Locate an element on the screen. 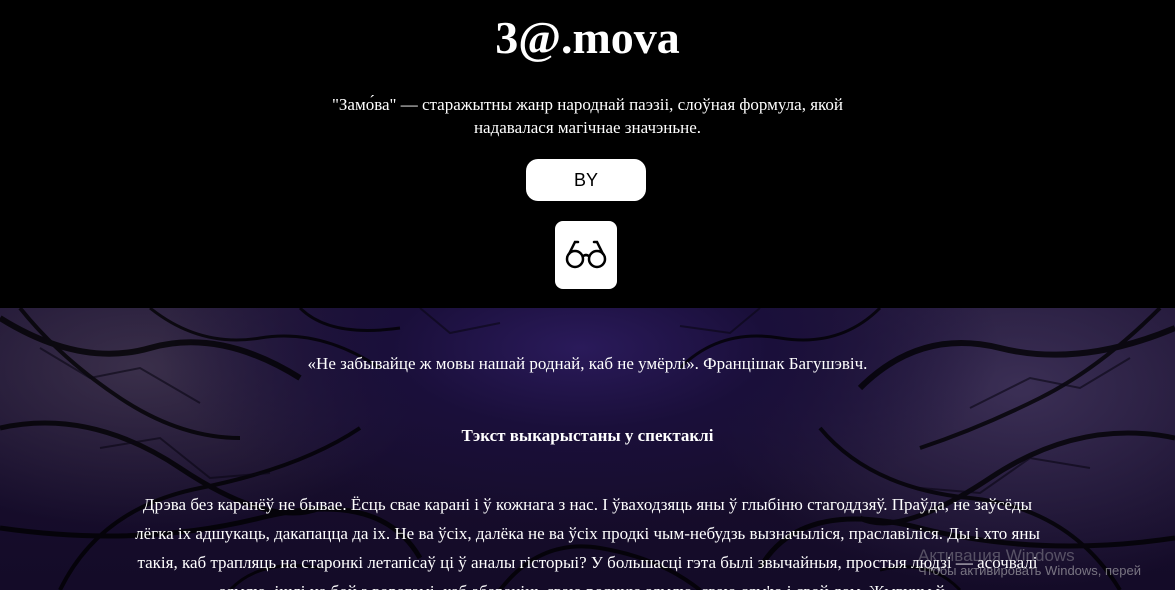 This screenshot has width=1175, height=590. windows-activation-watermark: Чтобы активировать Windows, перей is located at coordinates (1030, 570).